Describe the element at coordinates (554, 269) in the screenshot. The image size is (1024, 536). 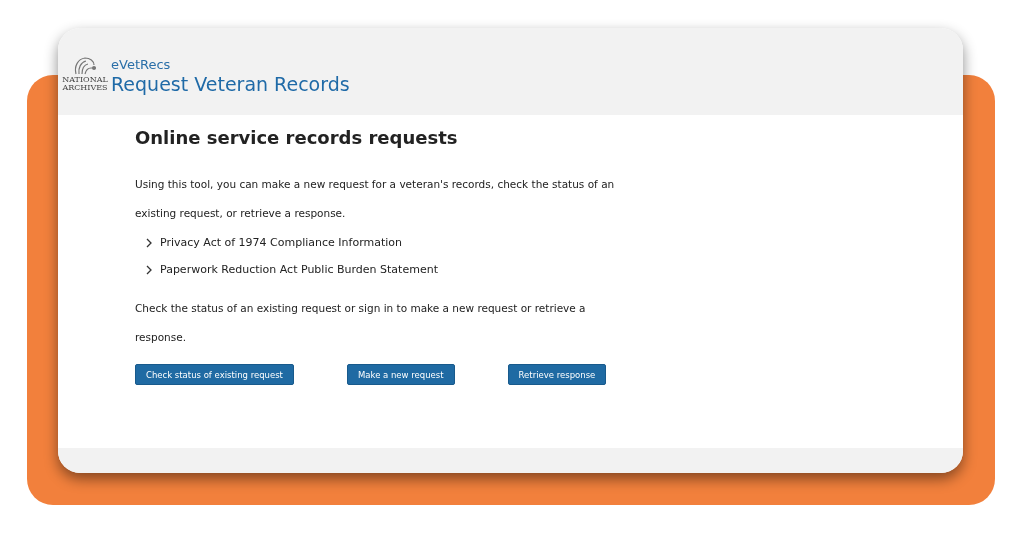
I see `accordion-toggle: Paperwork Reduction Act Public Burden Statement` at that location.